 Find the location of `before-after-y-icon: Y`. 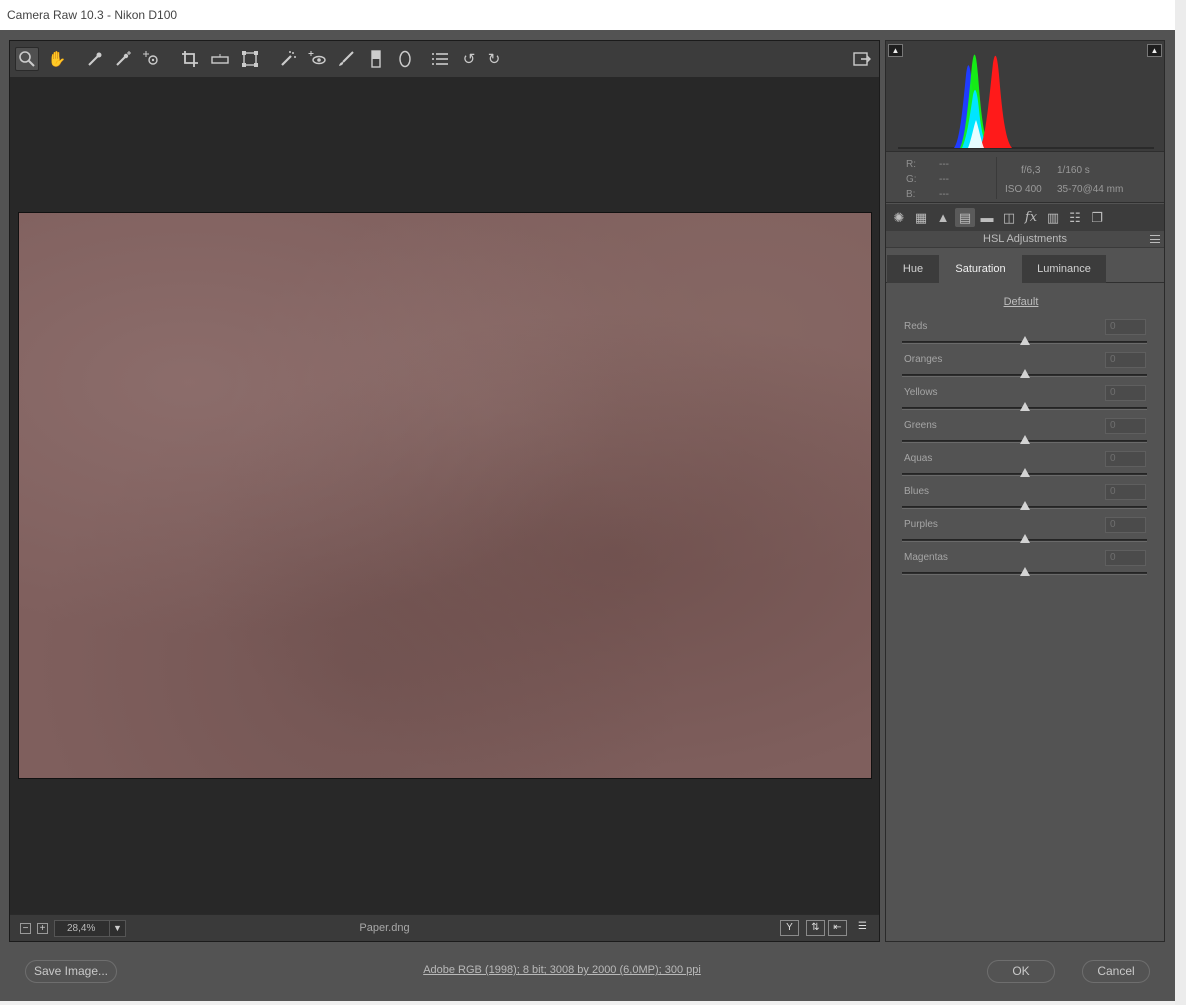

before-after-y-icon: Y is located at coordinates (789, 927).